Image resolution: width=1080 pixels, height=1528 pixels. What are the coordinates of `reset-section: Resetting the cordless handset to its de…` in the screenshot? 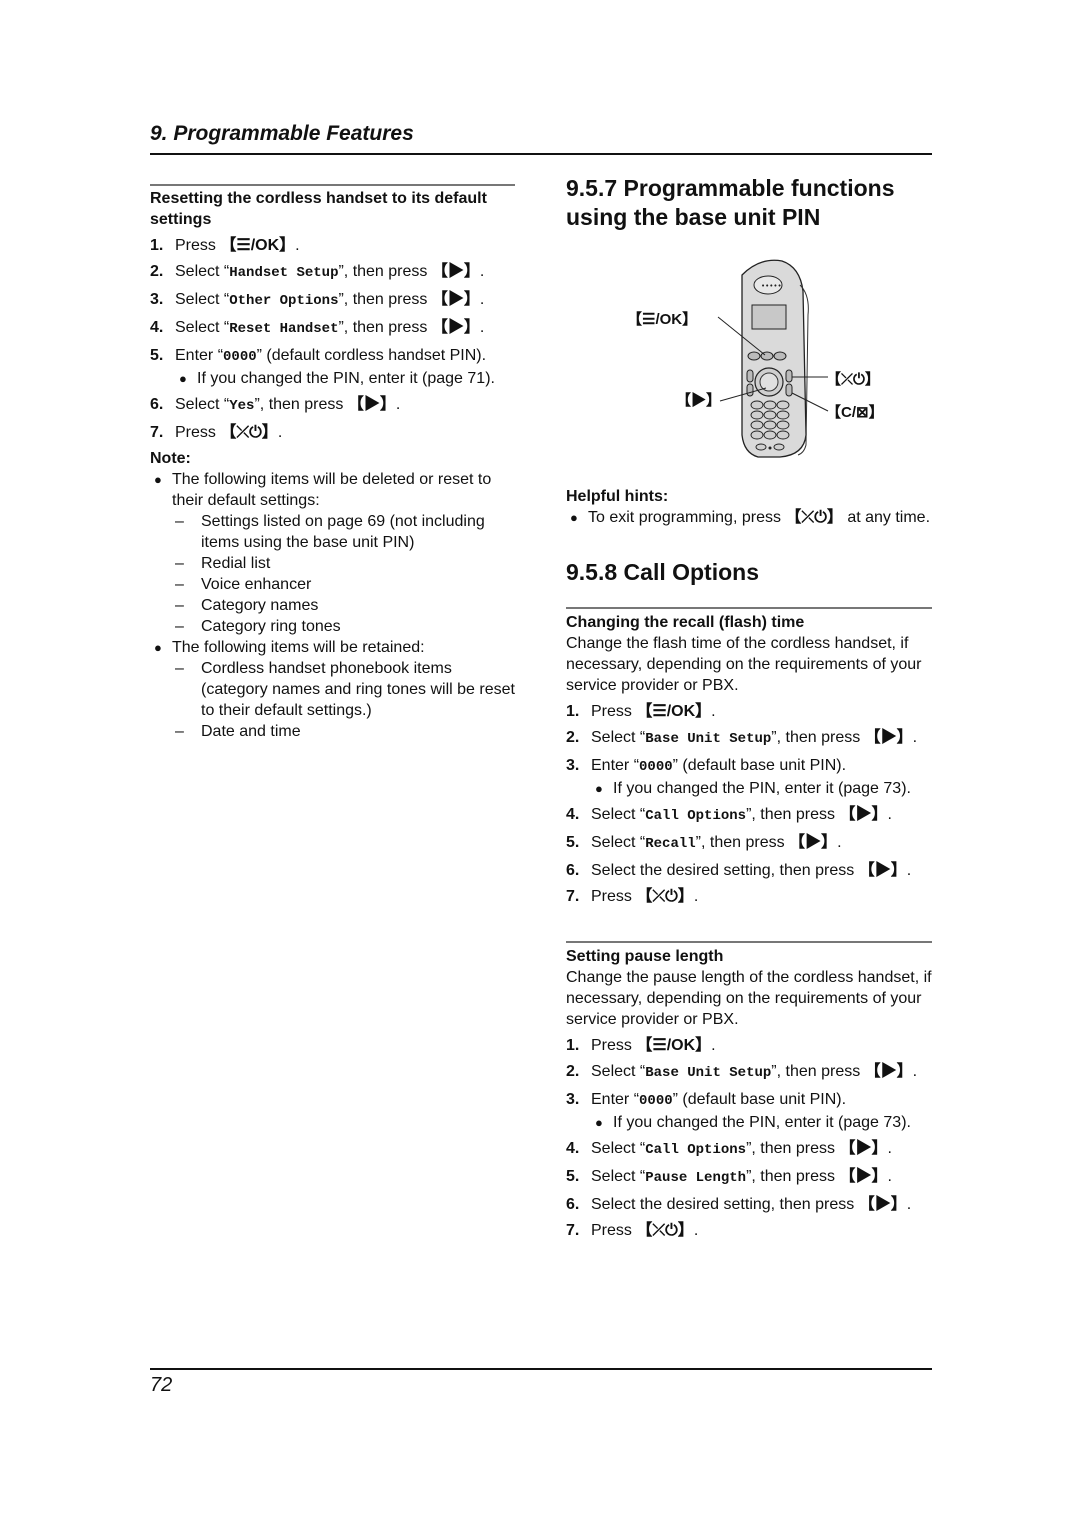 It's located at (335, 465).